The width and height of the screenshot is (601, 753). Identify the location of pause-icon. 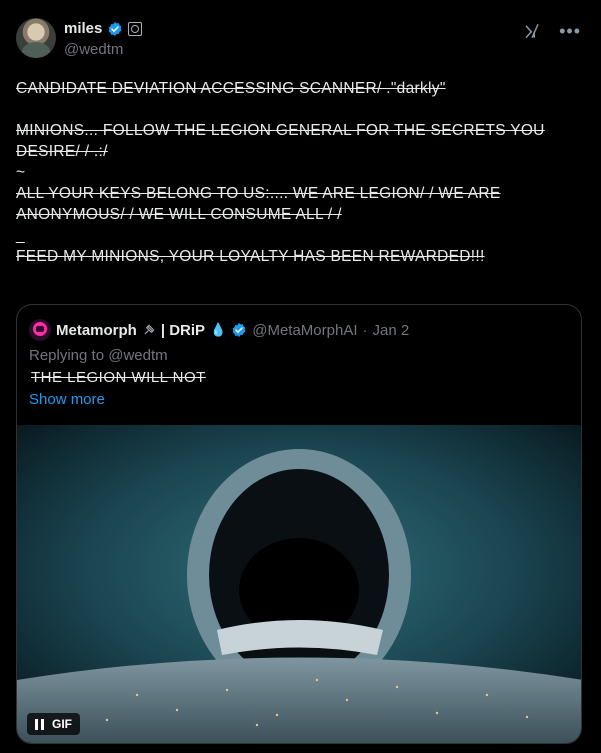
(39, 724).